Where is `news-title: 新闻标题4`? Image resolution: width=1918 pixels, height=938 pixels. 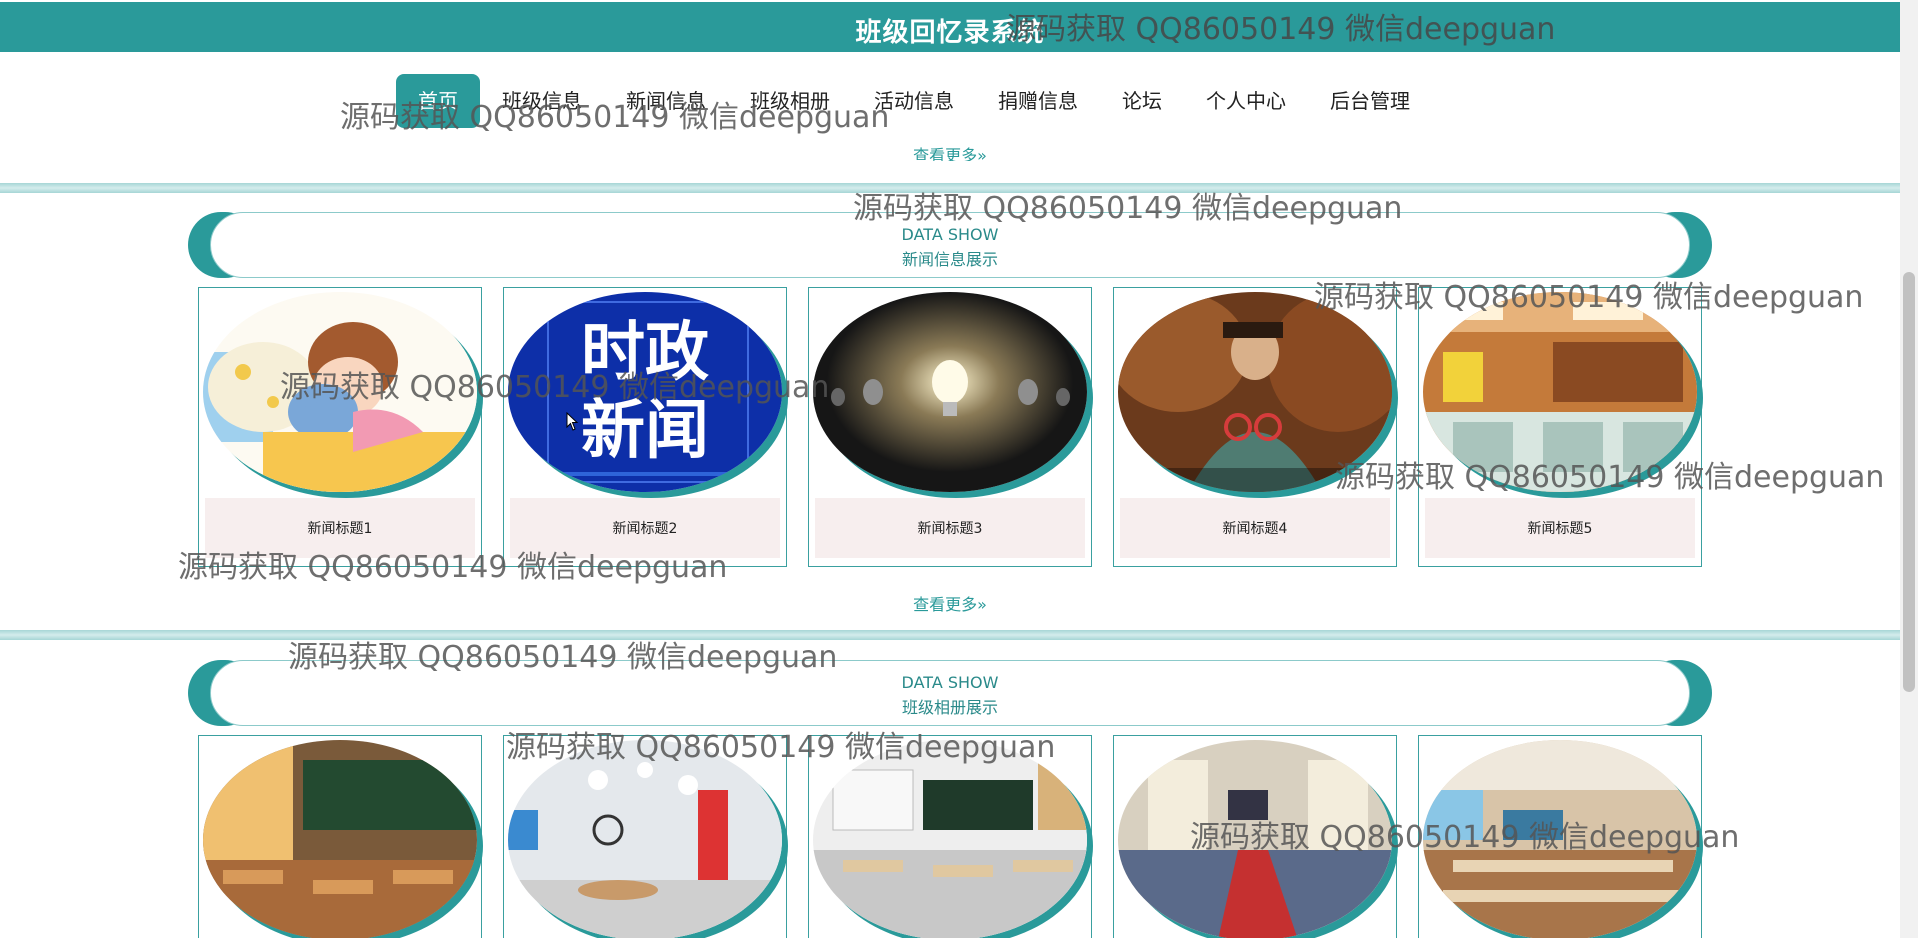
news-title: 新闻标题4 is located at coordinates (1255, 528).